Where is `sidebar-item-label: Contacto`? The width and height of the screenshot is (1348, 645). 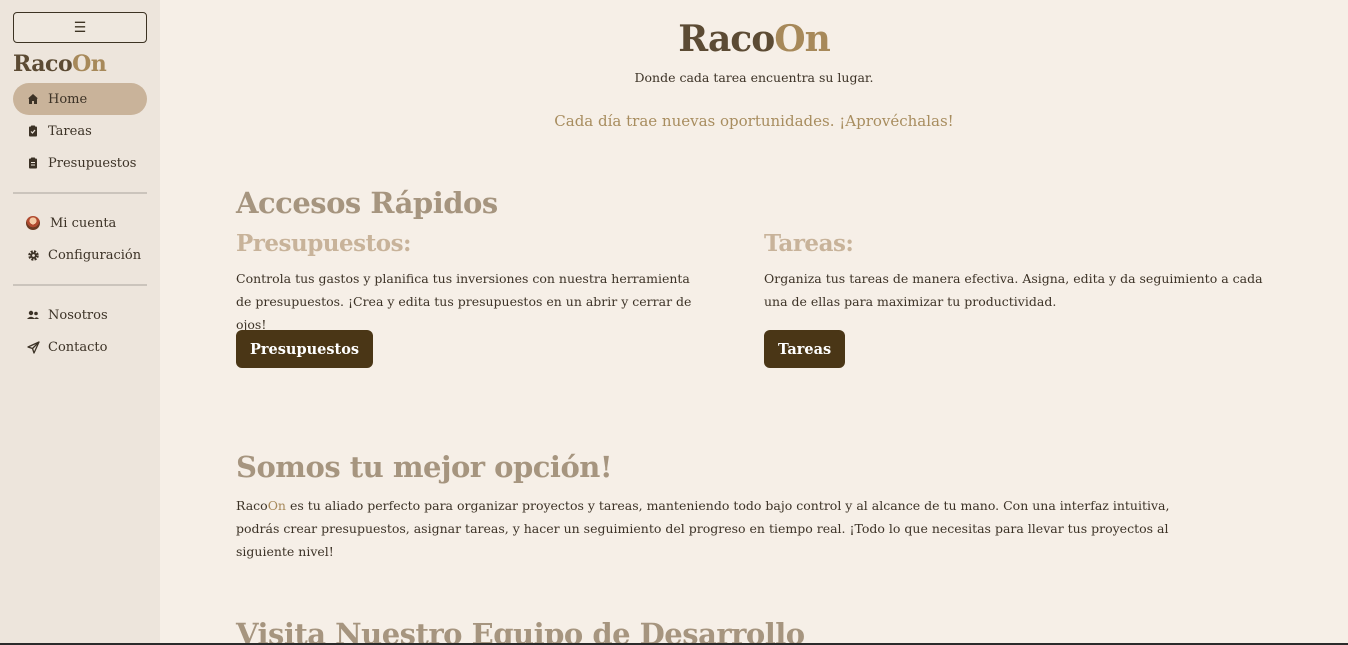
sidebar-item-label: Contacto is located at coordinates (78, 347).